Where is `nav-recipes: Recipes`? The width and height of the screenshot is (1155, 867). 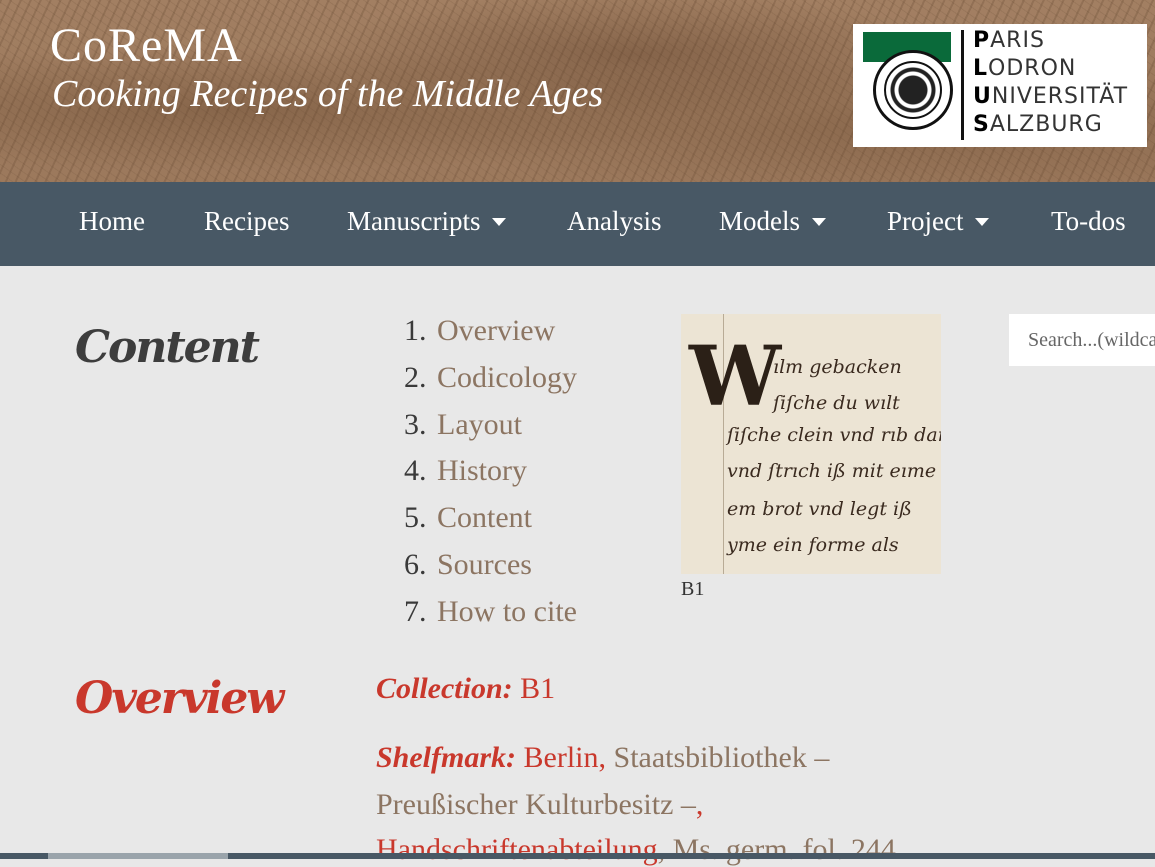
nav-recipes: Recipes is located at coordinates (246, 221).